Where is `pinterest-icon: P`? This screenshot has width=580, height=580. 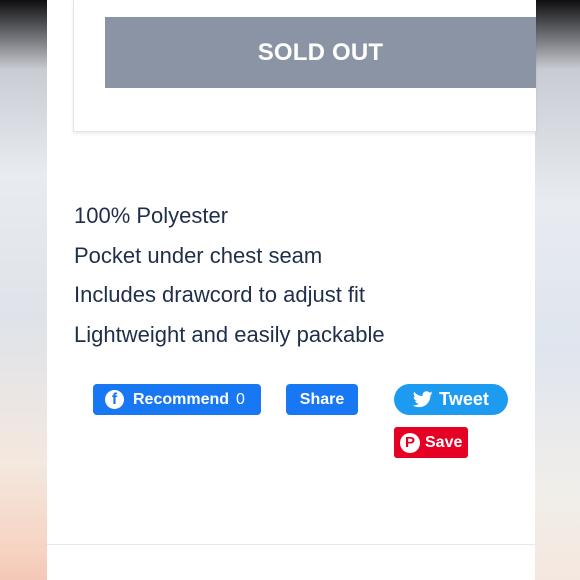 pinterest-icon: P is located at coordinates (410, 442).